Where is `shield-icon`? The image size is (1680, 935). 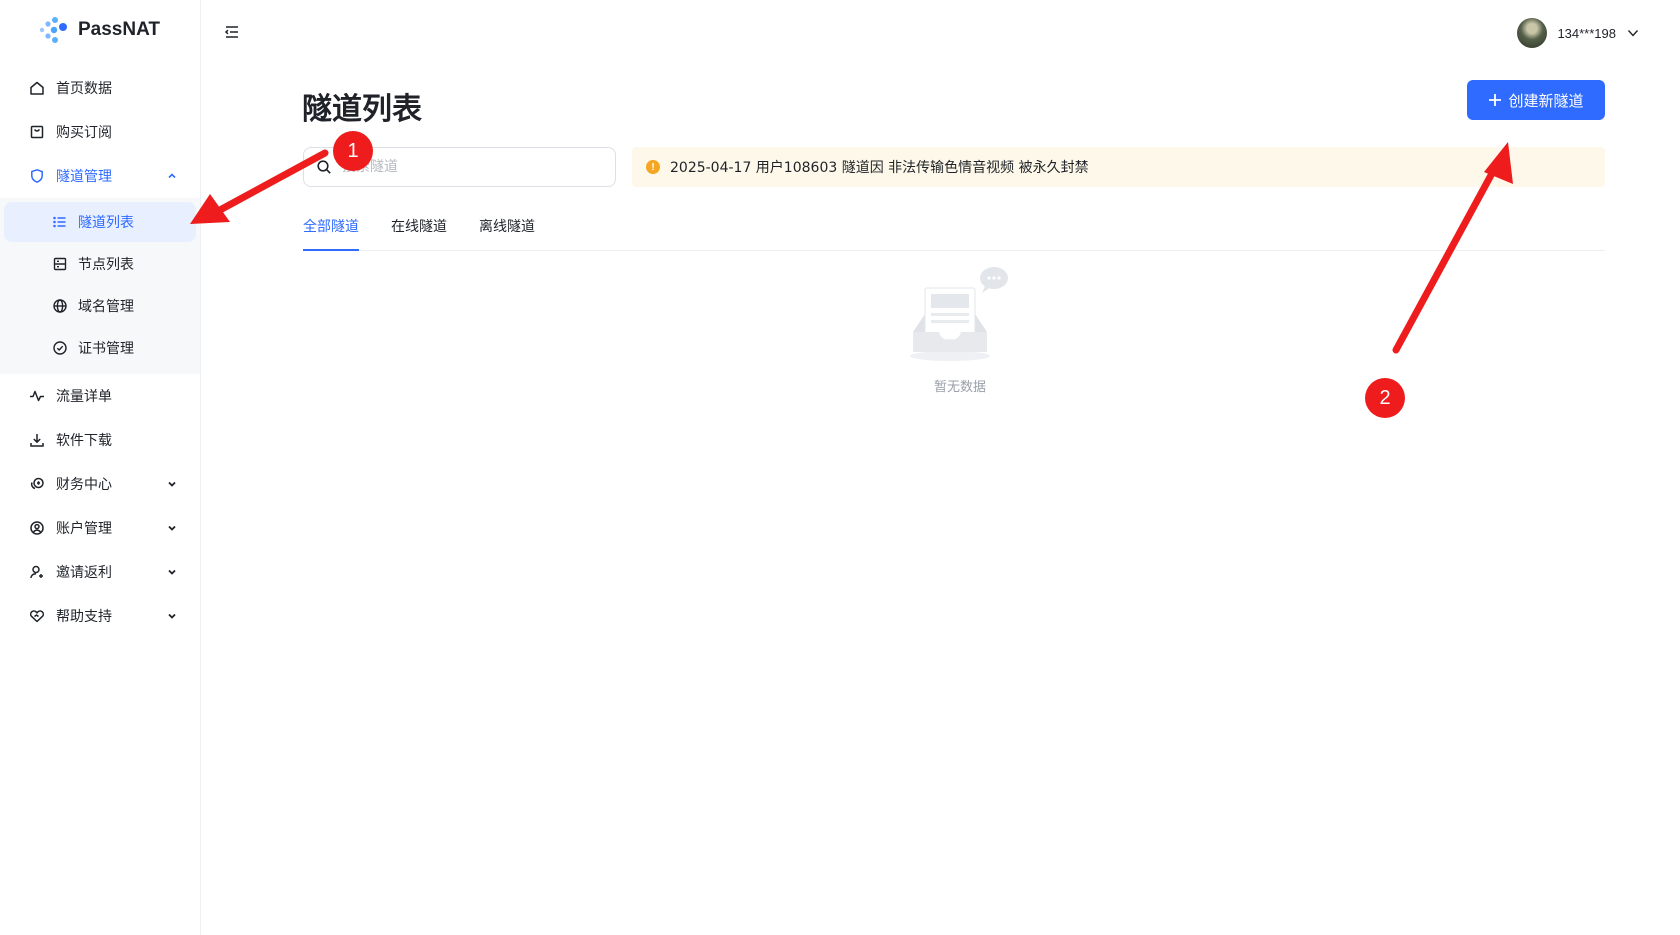
shield-icon is located at coordinates (37, 176).